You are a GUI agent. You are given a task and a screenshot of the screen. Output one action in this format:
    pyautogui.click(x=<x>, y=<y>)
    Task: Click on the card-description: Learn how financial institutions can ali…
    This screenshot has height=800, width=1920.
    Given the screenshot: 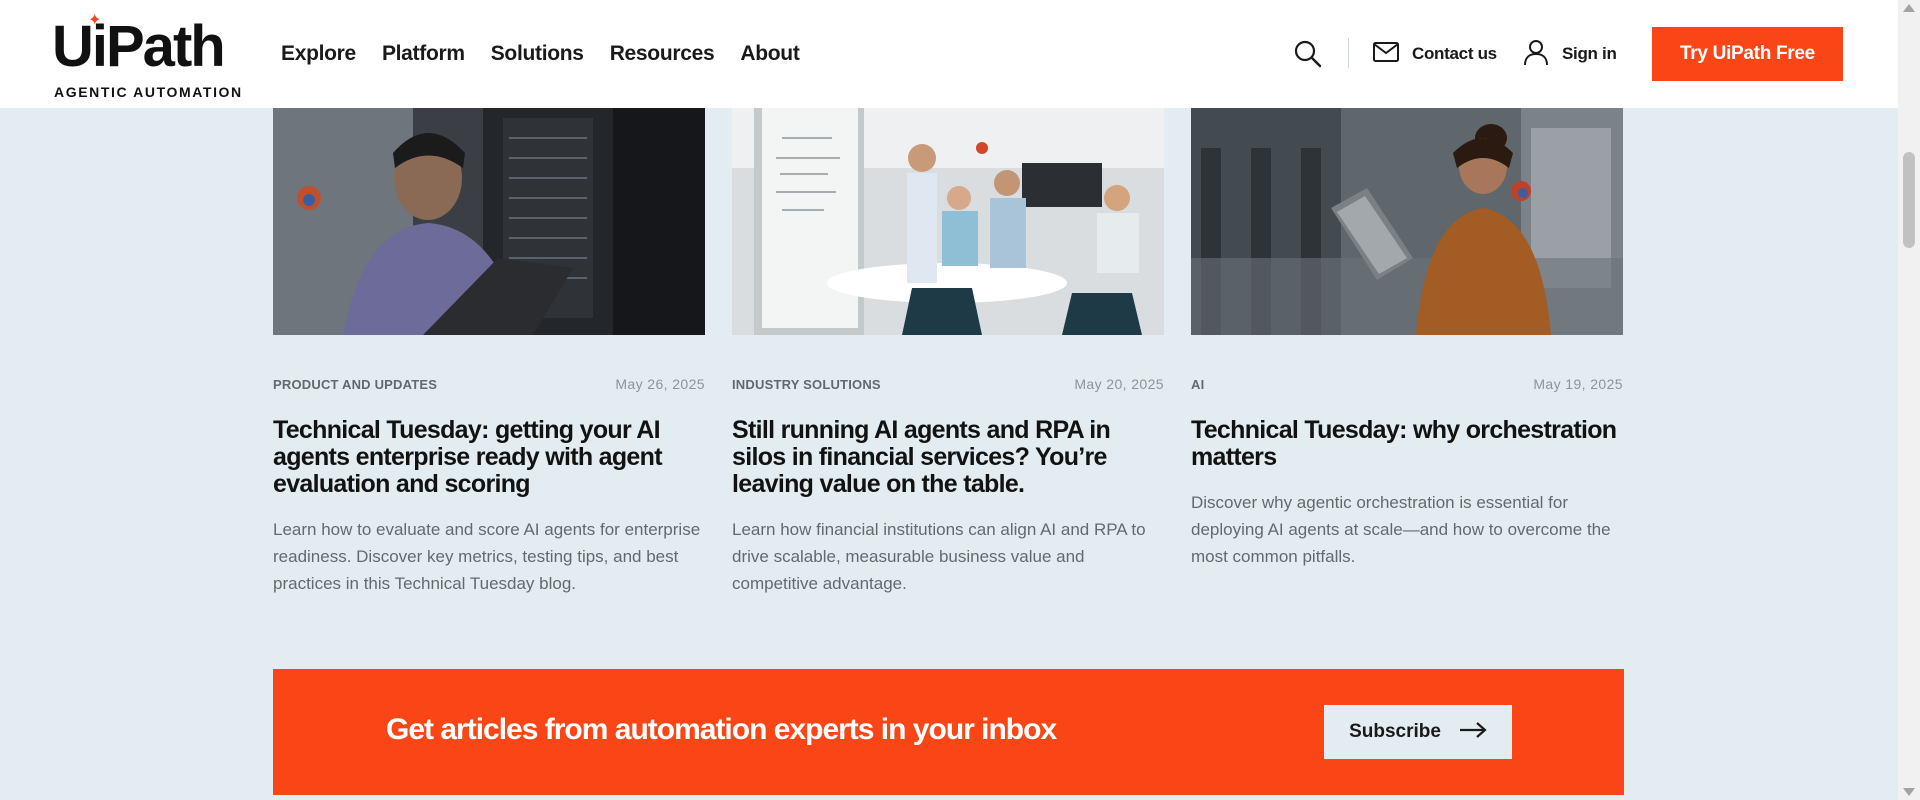 What is the action you would take?
    pyautogui.click(x=939, y=556)
    